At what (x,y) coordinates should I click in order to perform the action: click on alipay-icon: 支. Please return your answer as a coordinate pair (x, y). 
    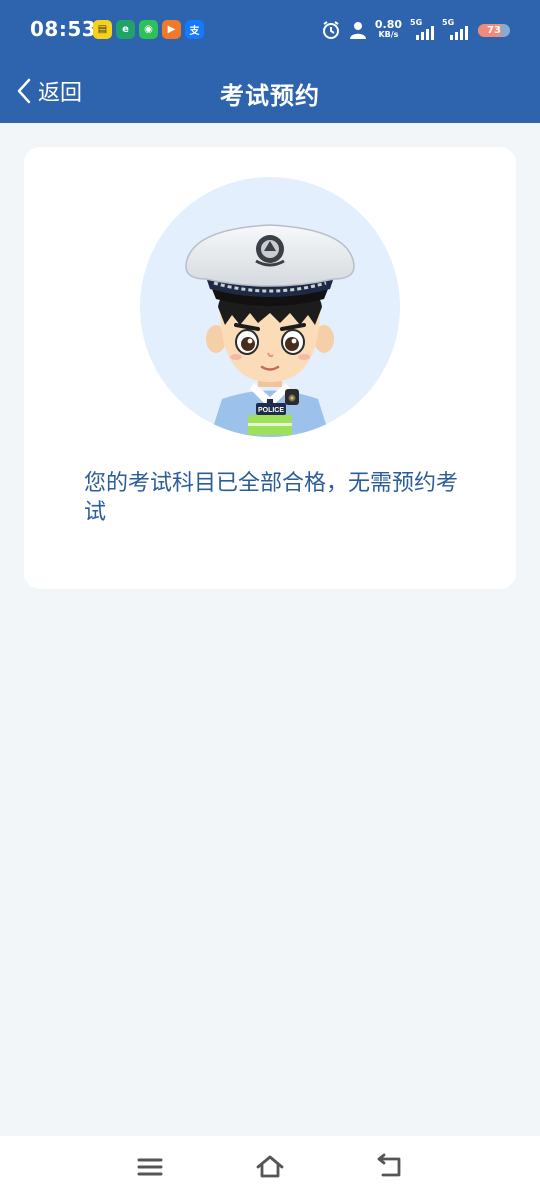
    Looking at the image, I should click on (194, 29).